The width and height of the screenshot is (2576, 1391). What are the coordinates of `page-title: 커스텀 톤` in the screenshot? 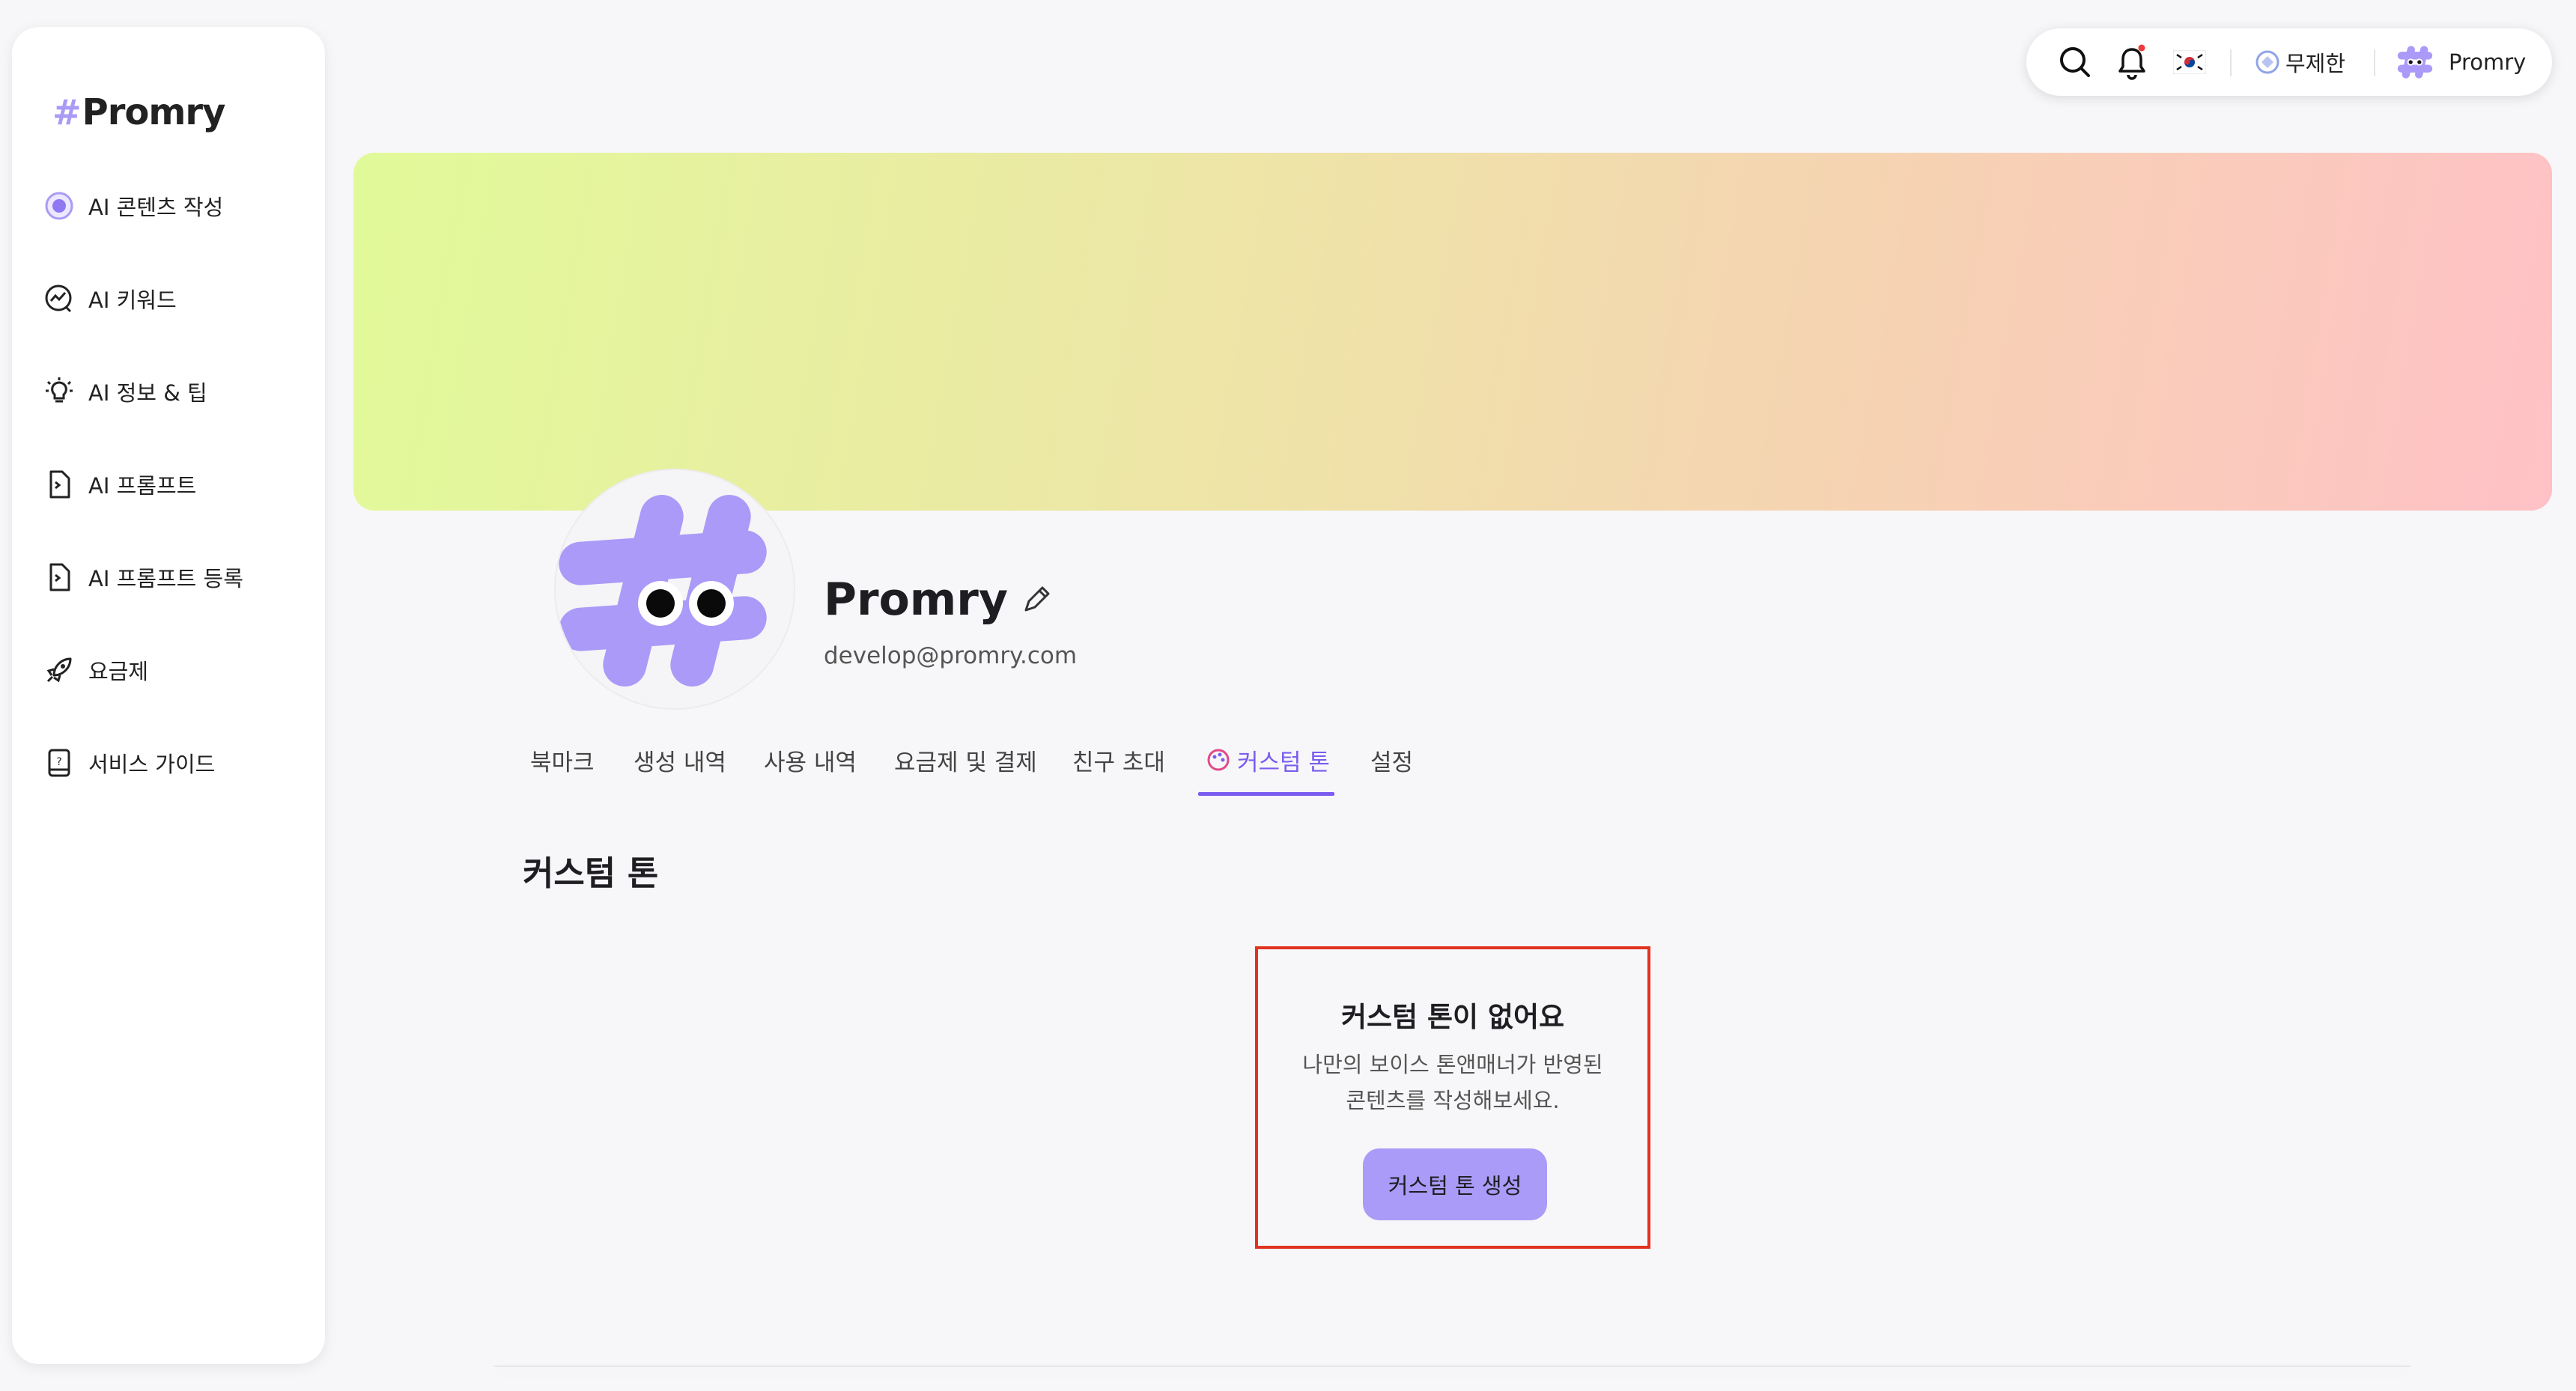 It's located at (591, 873).